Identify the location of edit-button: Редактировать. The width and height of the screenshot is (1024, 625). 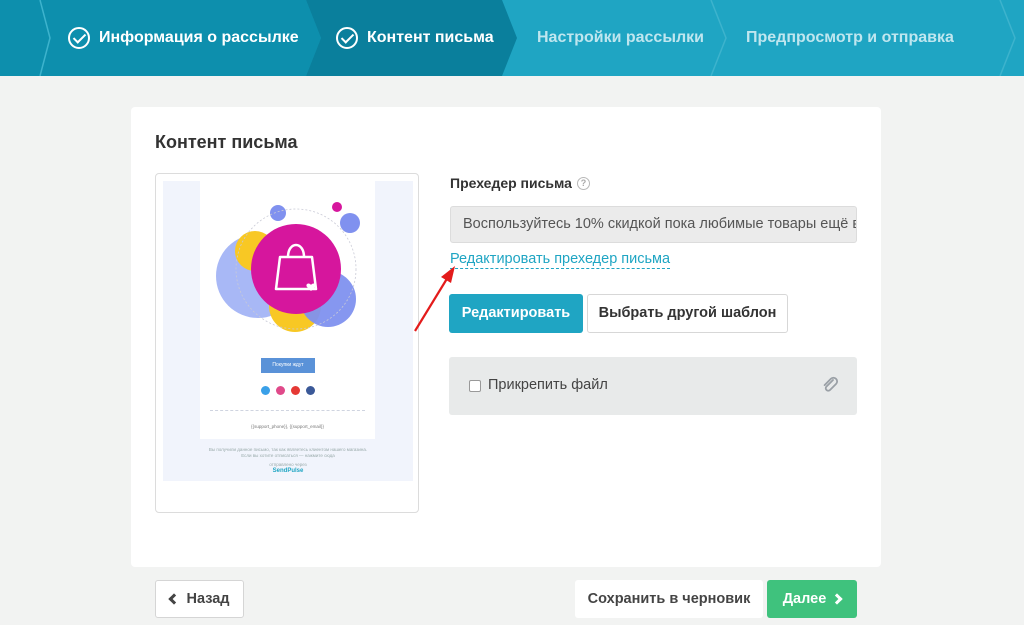
(516, 313).